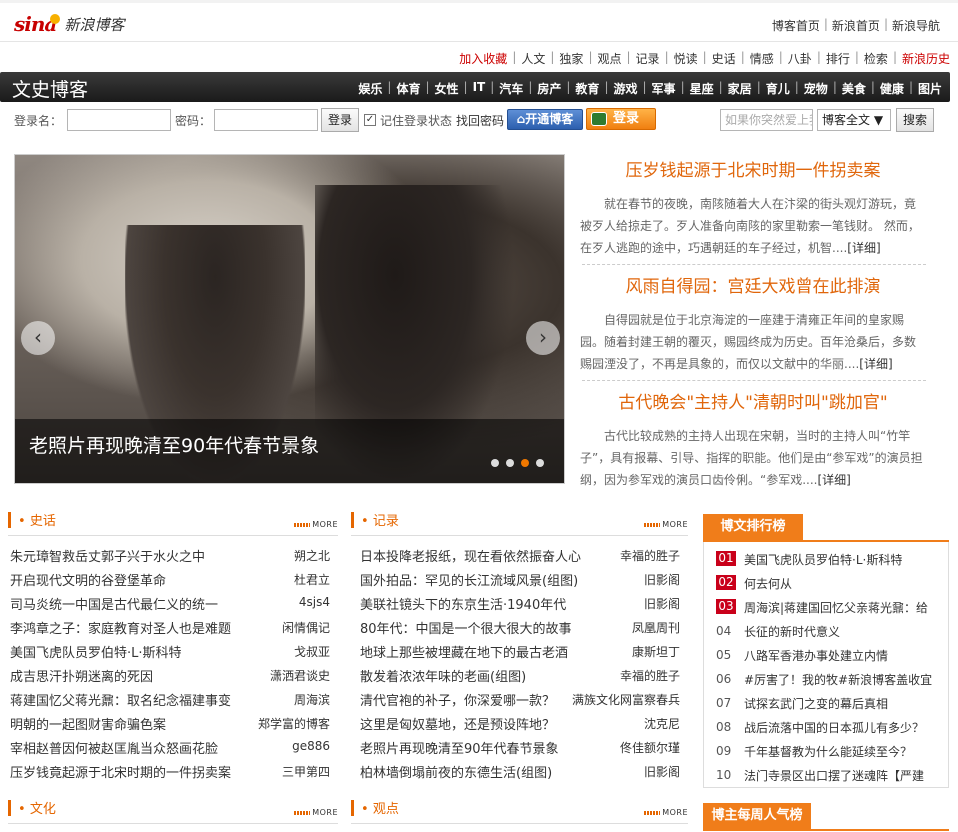  Describe the element at coordinates (834, 727) in the screenshot. I see `ranking-title-link: 战后流落中国的日本孤儿有多少？` at that location.